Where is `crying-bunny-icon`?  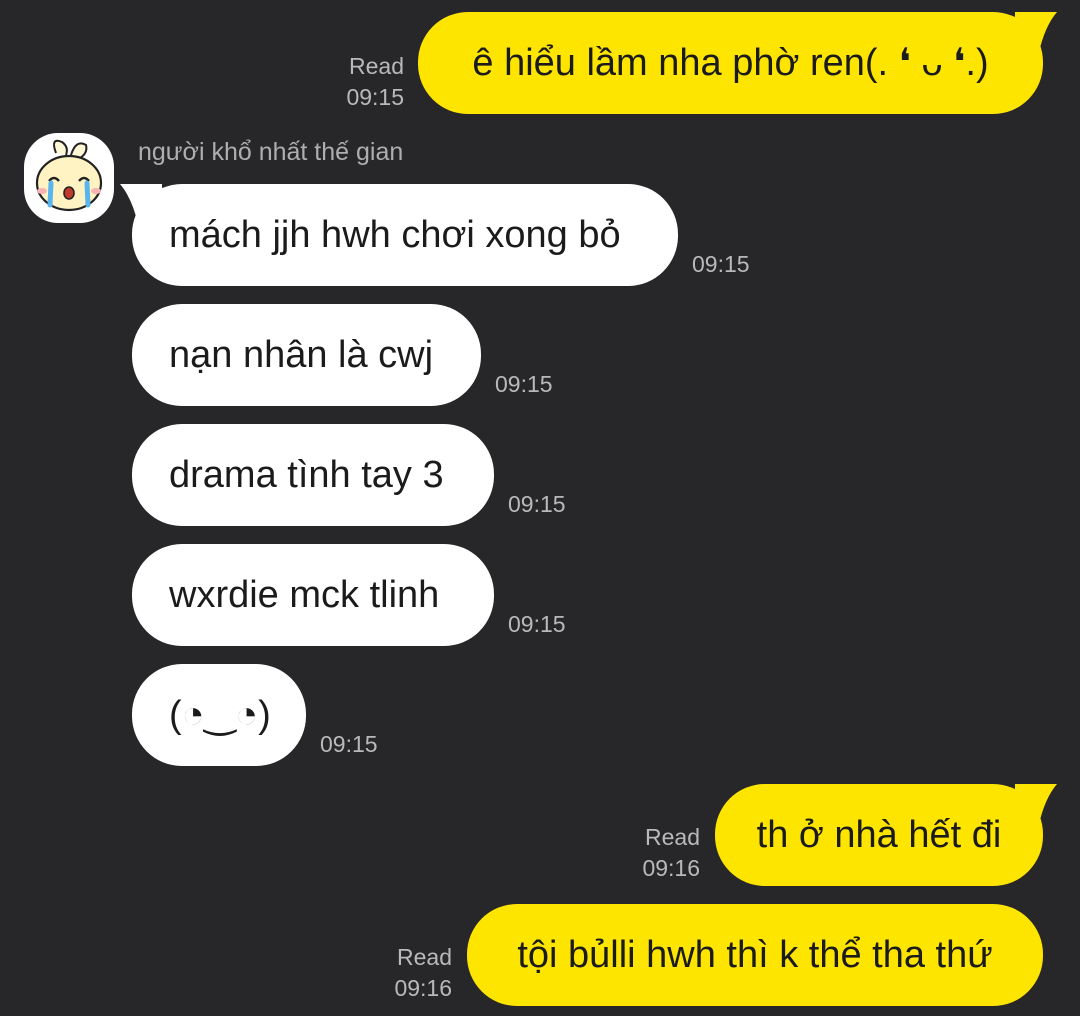 crying-bunny-icon is located at coordinates (69, 175).